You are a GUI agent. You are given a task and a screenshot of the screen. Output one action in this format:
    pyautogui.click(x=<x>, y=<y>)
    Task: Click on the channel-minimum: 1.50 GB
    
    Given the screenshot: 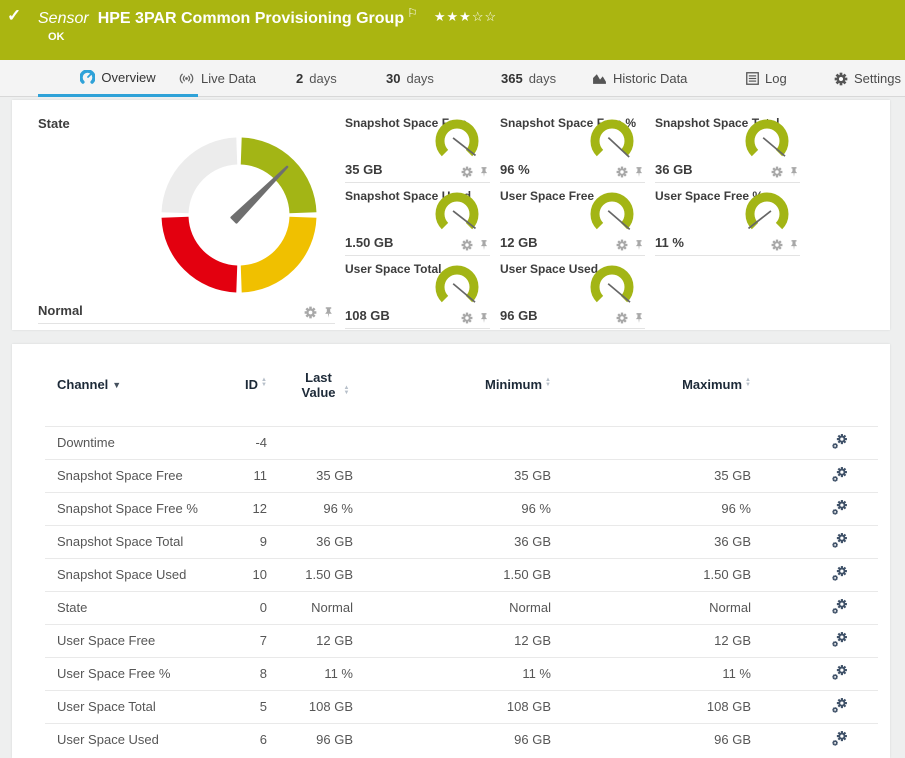 What is the action you would take?
    pyautogui.click(x=452, y=574)
    